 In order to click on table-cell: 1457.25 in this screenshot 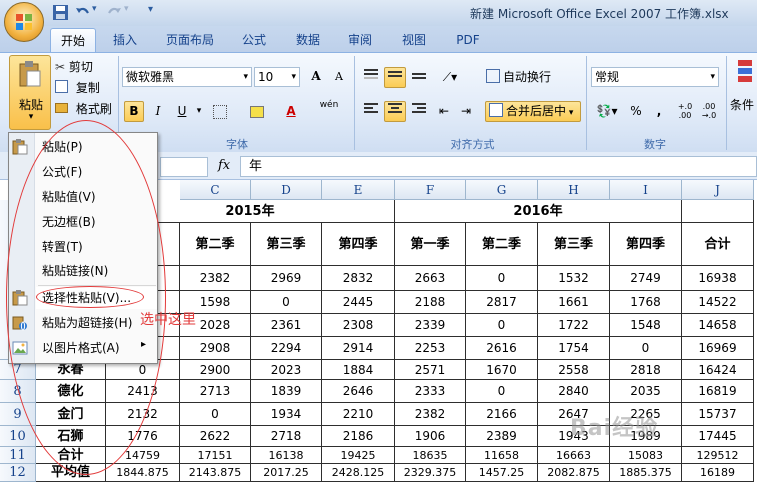, I will do `click(502, 473)`.